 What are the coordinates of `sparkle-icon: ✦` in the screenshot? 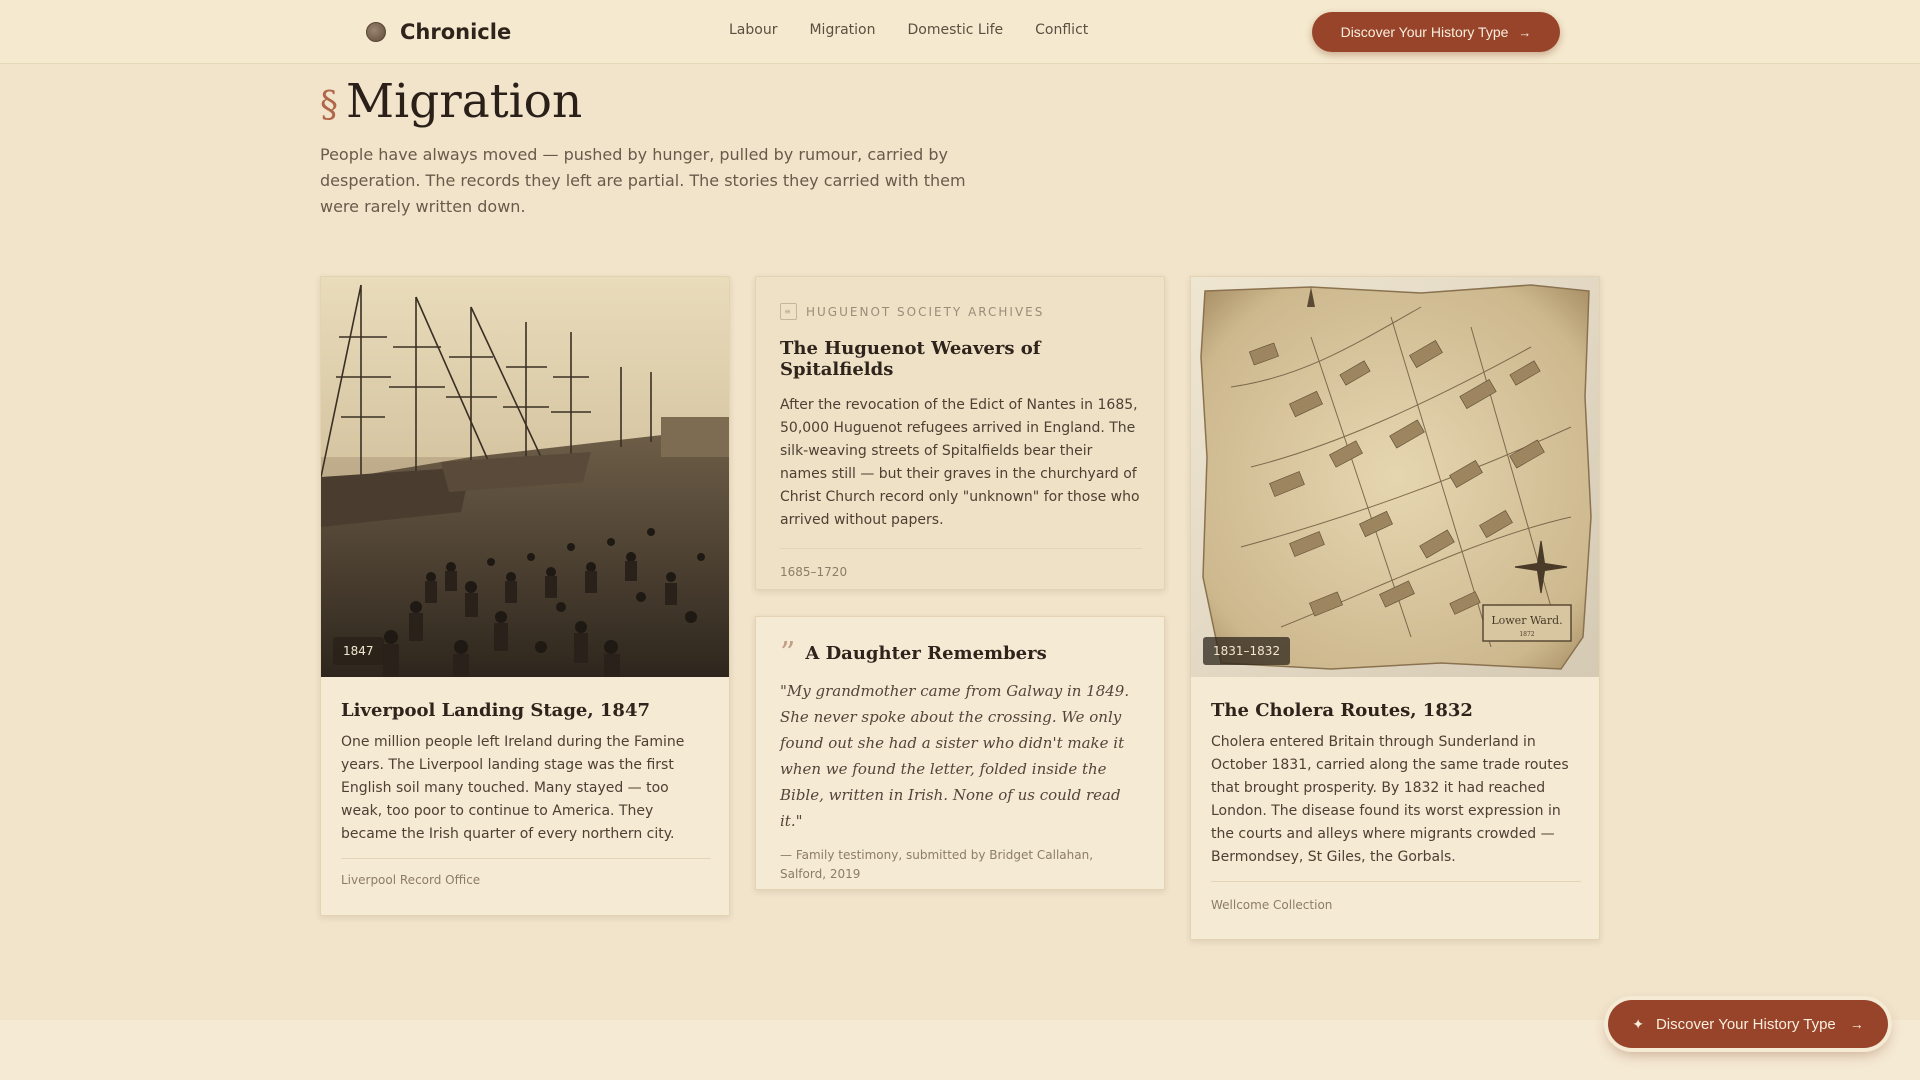 It's located at (1638, 1023).